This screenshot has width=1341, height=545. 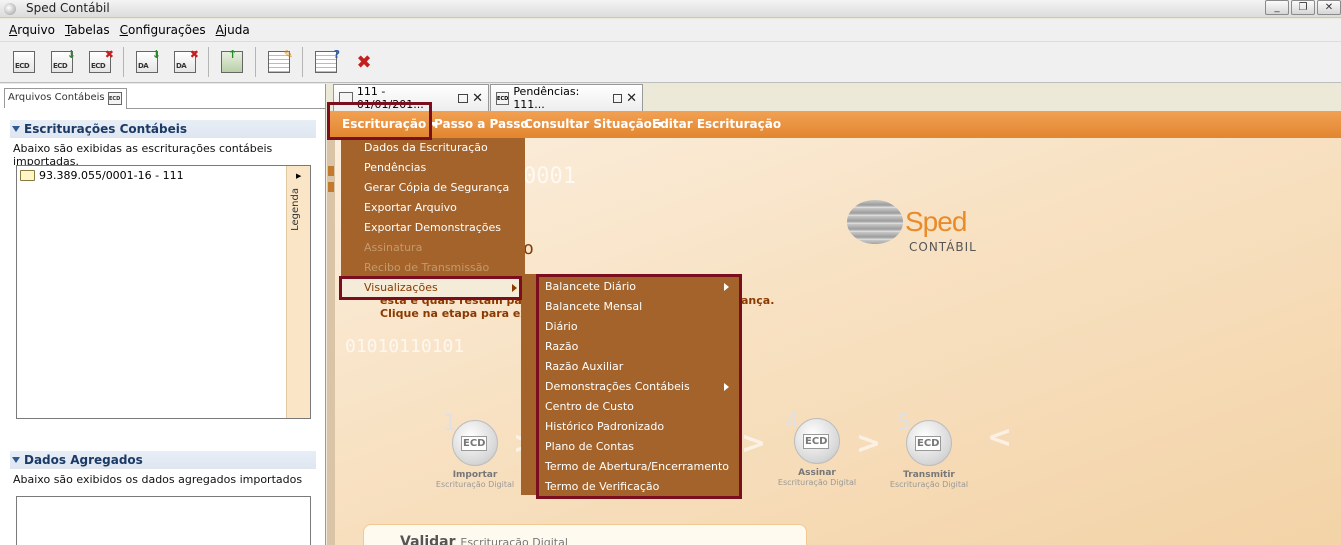 I want to click on document-tabs: 111 - 01/01/201... ✕ ECD Pendências, so click(x=834, y=98).